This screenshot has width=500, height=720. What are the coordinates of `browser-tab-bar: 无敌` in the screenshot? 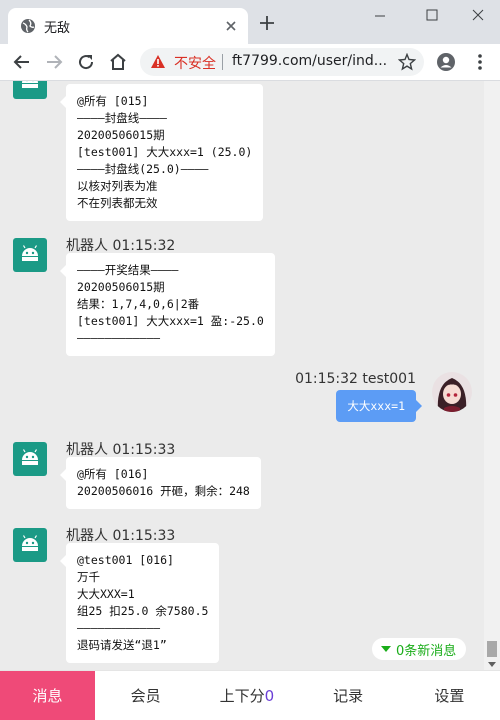 It's located at (250, 22).